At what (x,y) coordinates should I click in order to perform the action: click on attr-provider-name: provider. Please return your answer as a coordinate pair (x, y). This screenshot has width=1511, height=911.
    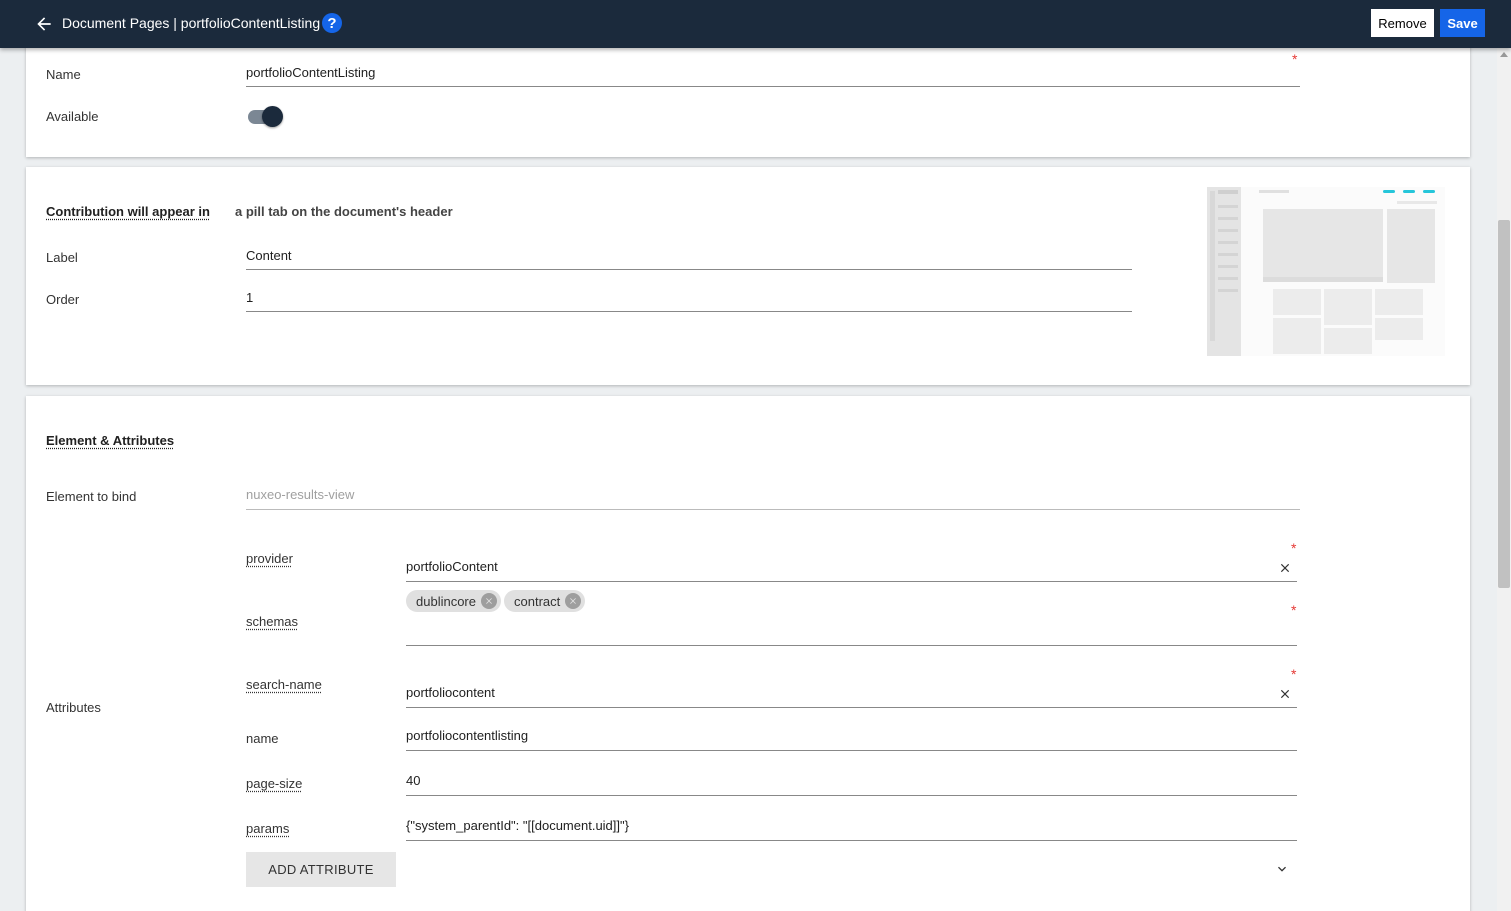
    Looking at the image, I should click on (269, 558).